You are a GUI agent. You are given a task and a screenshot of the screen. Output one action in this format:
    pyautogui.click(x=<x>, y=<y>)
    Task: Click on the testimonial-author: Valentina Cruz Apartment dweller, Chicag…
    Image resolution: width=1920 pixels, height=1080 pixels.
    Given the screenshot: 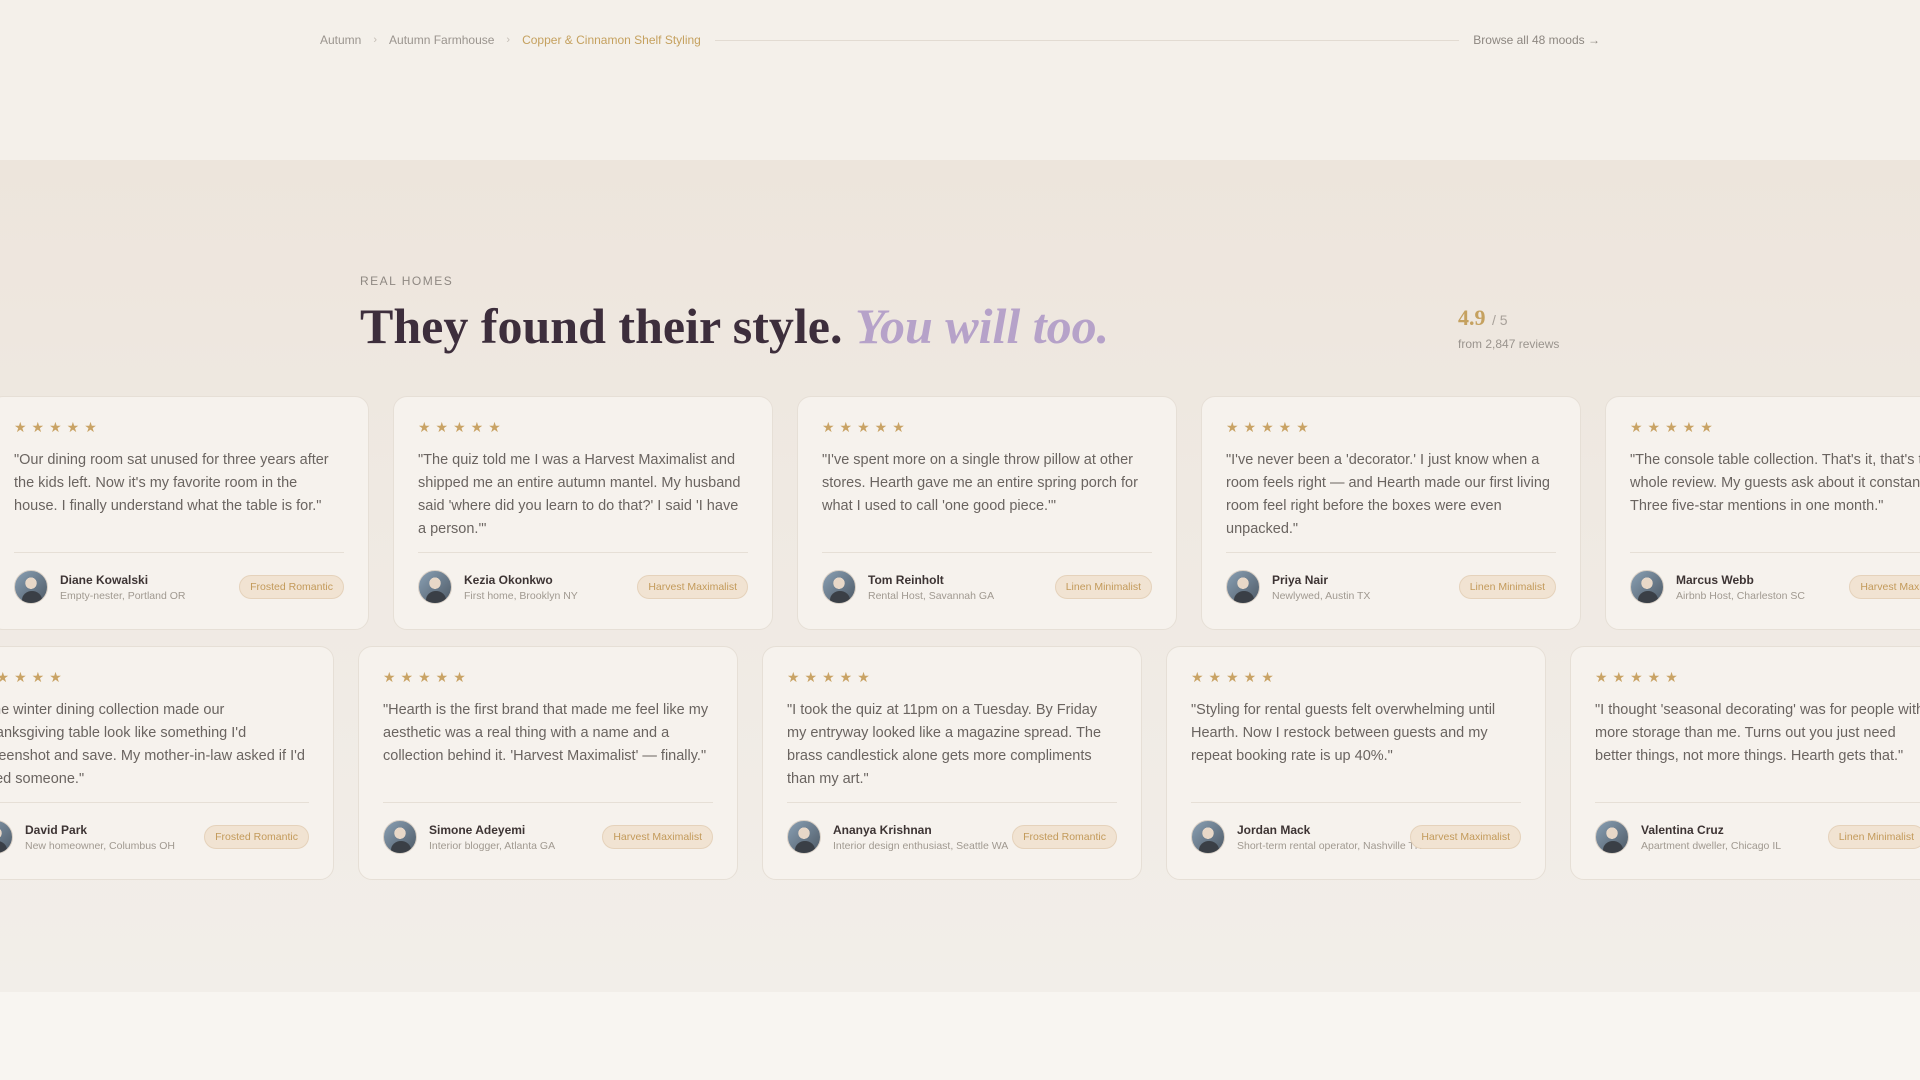 What is the action you would take?
    pyautogui.click(x=1757, y=837)
    